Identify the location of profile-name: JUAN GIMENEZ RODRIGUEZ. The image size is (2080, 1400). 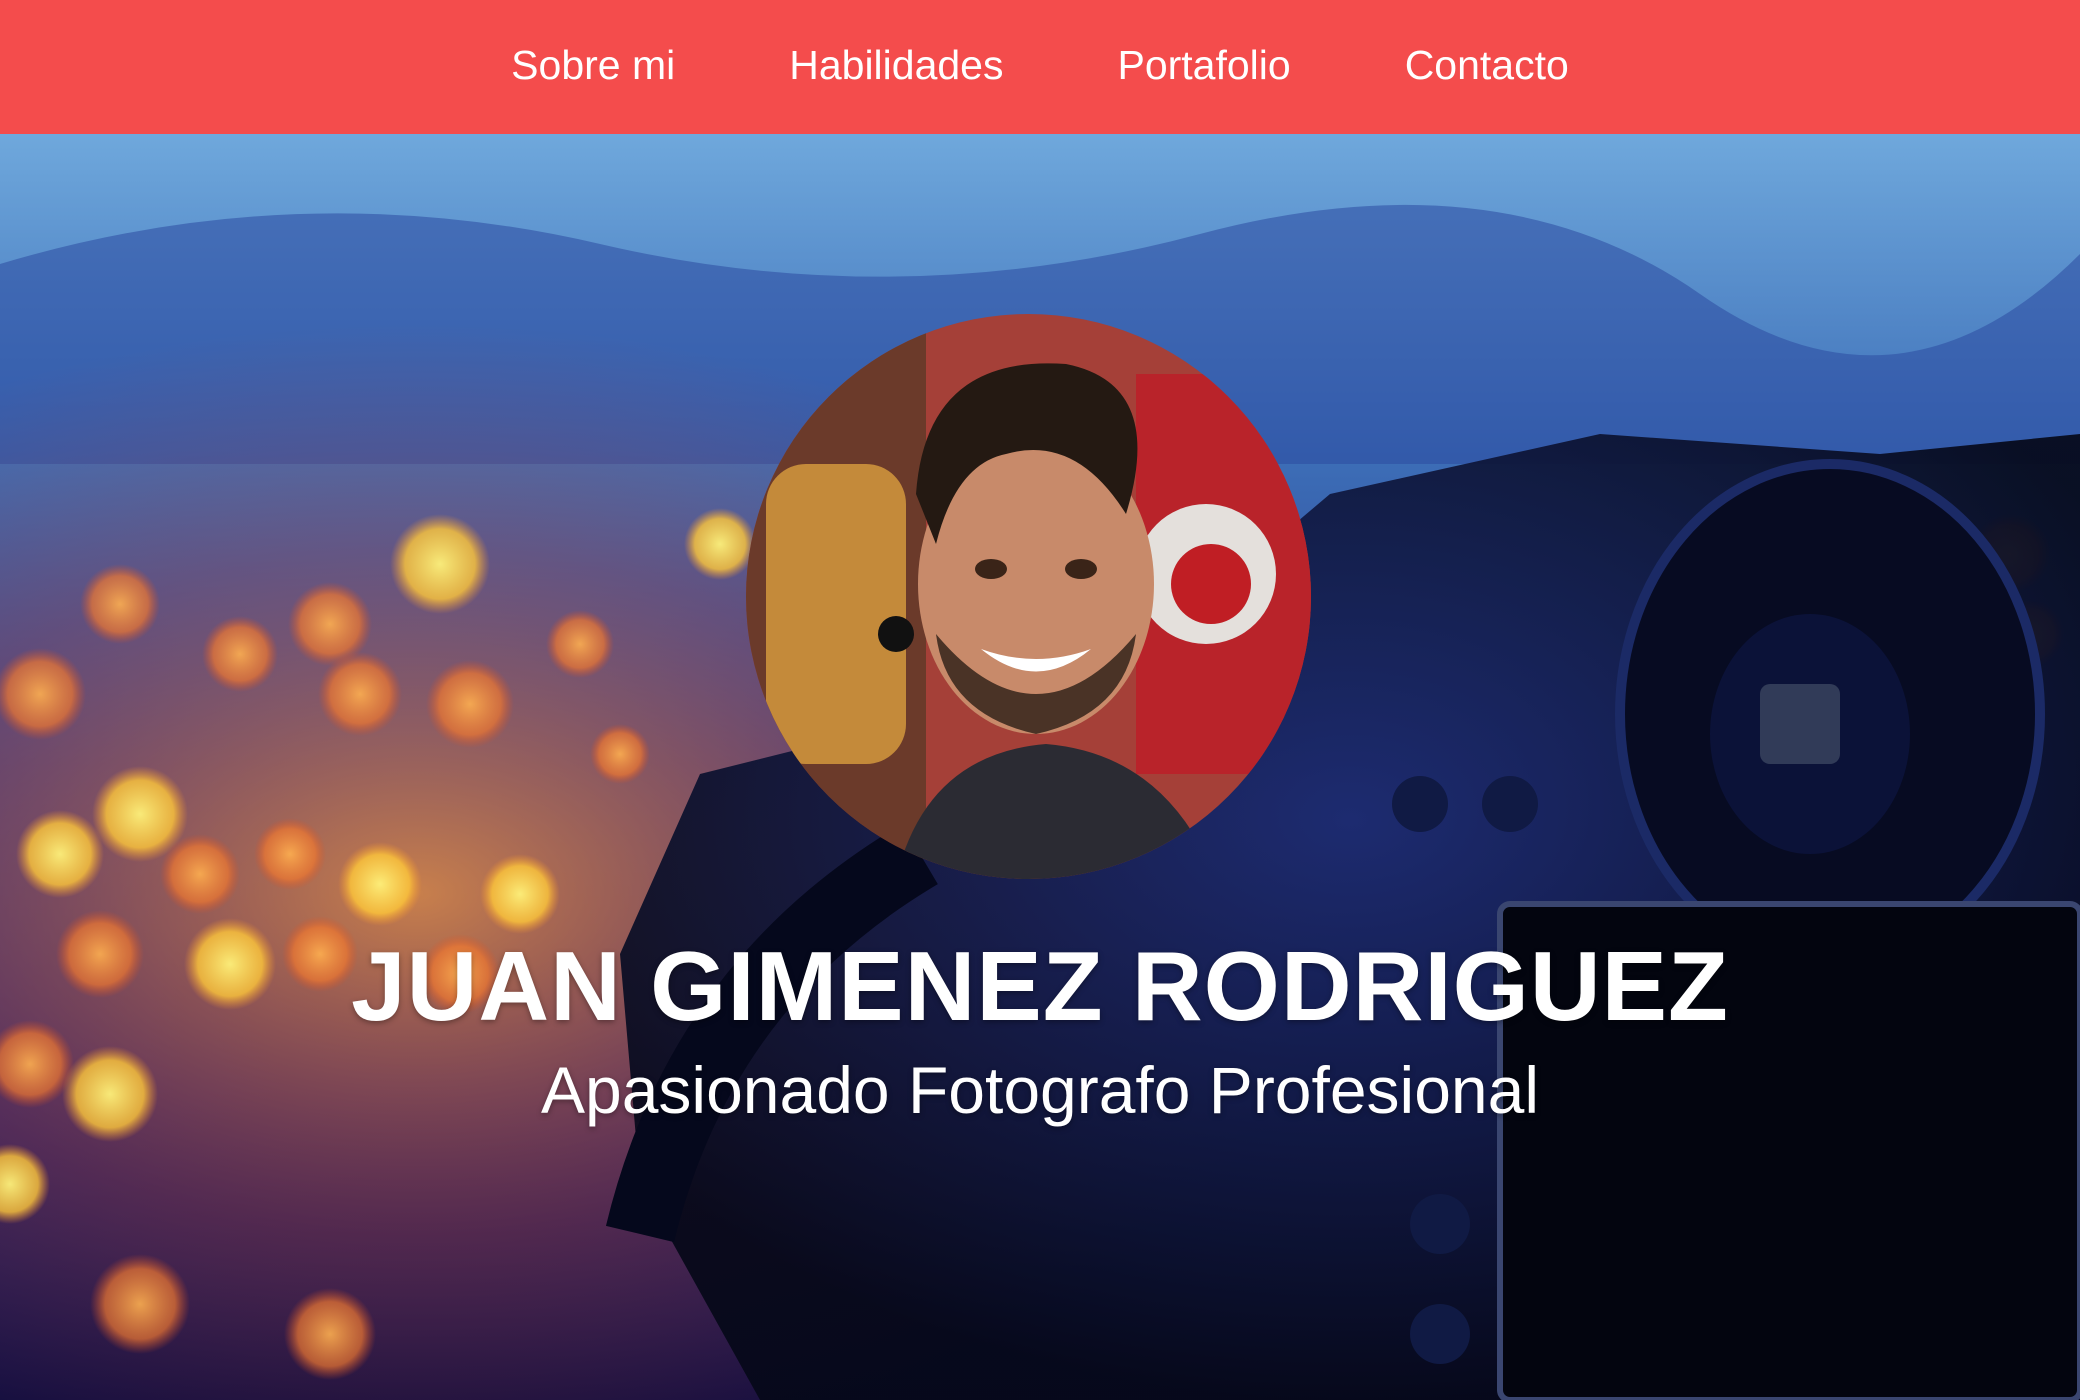
(1040, 986).